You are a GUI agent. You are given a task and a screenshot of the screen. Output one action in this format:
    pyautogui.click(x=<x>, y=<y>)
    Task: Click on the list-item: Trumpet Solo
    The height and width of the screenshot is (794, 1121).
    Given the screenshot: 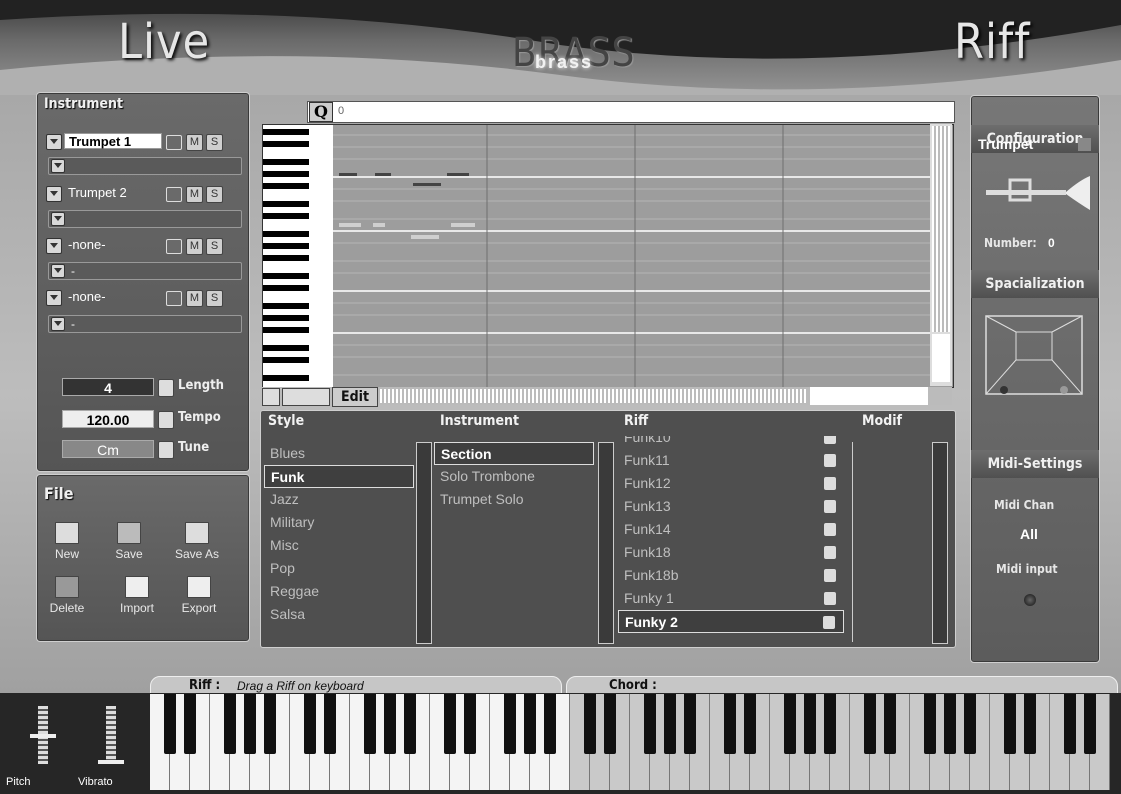 What is the action you would take?
    pyautogui.click(x=514, y=499)
    